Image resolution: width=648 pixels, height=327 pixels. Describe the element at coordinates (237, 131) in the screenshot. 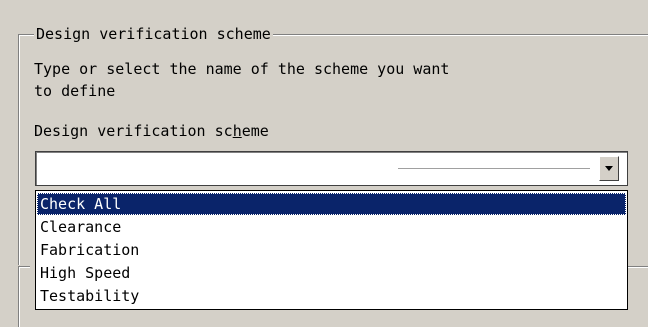

I see `scheme-label-mnemonic: h` at that location.